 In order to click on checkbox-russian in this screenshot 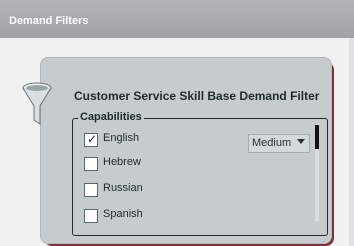, I will do `click(91, 190)`.